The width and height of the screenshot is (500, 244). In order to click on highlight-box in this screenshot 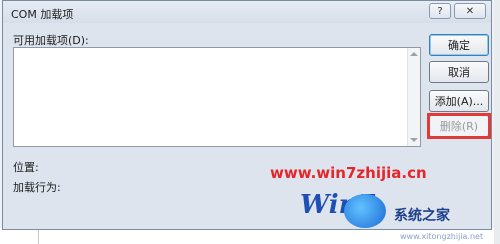, I will do `click(459, 126)`.